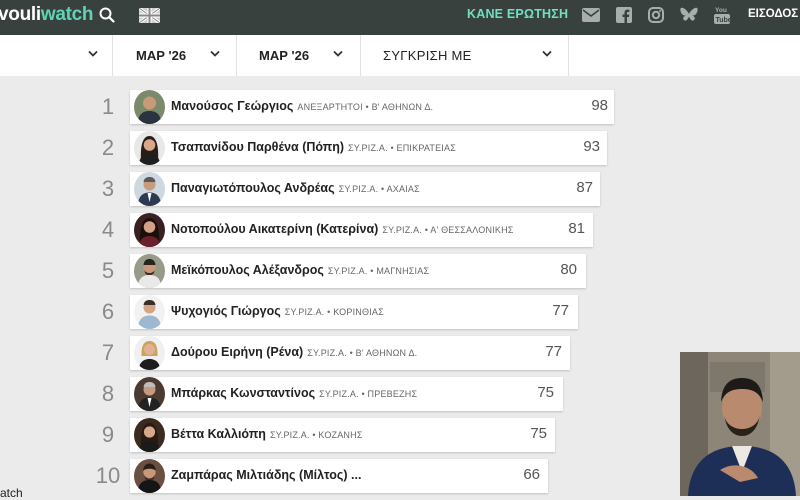 The width and height of the screenshot is (800, 500). Describe the element at coordinates (723, 20) in the screenshot. I see `svg-text: Tube` at that location.